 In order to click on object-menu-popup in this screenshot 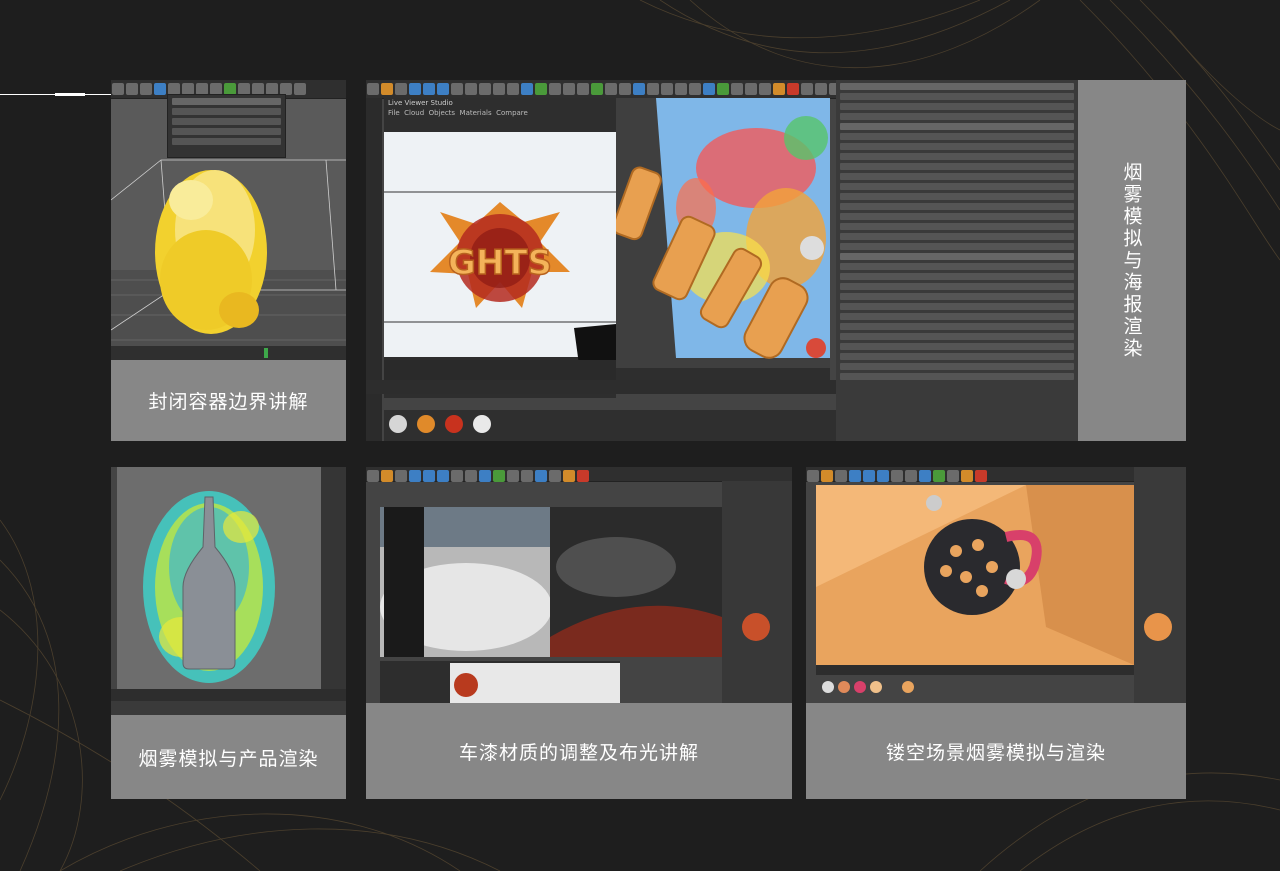, I will do `click(226, 126)`.